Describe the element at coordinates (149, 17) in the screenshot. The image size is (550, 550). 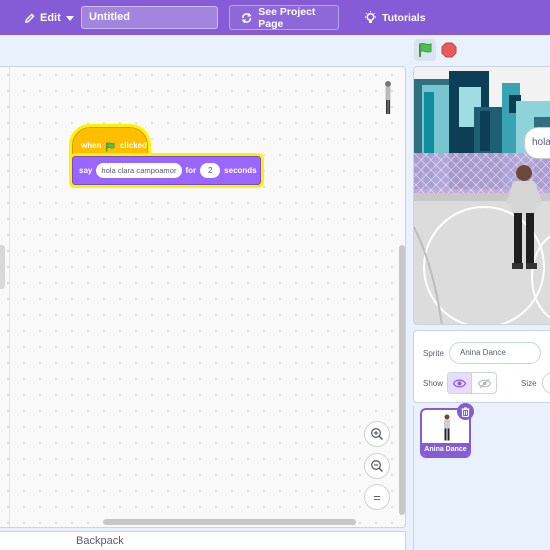
I see `project-title-input: Untitled` at that location.